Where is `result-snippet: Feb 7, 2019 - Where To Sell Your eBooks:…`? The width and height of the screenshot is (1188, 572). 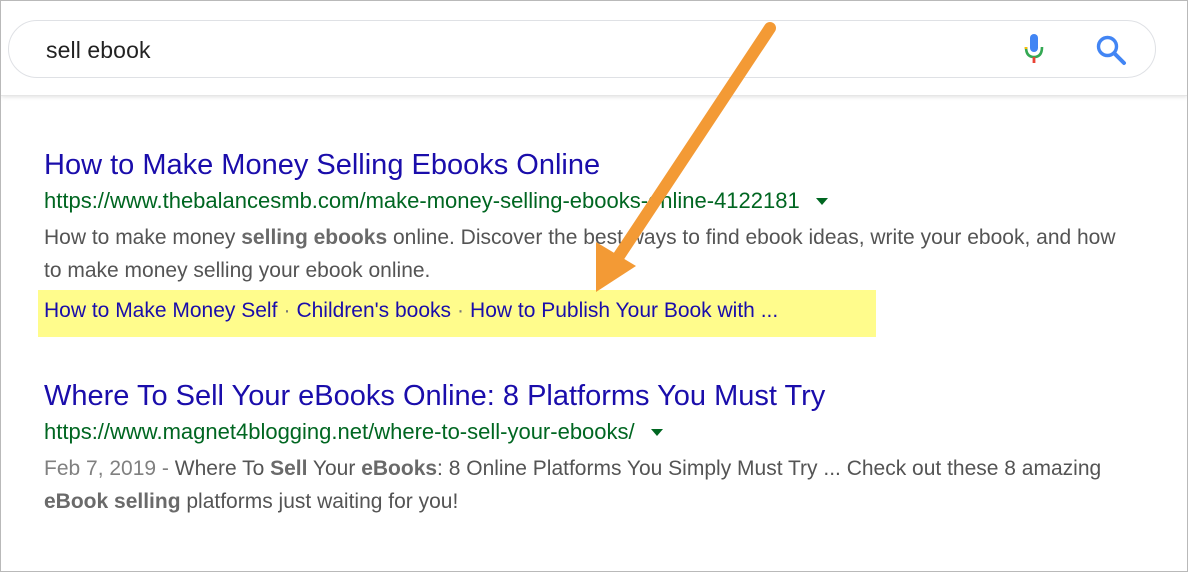
result-snippet: Feb 7, 2019 - Where To Sell Your eBooks:… is located at coordinates (584, 485).